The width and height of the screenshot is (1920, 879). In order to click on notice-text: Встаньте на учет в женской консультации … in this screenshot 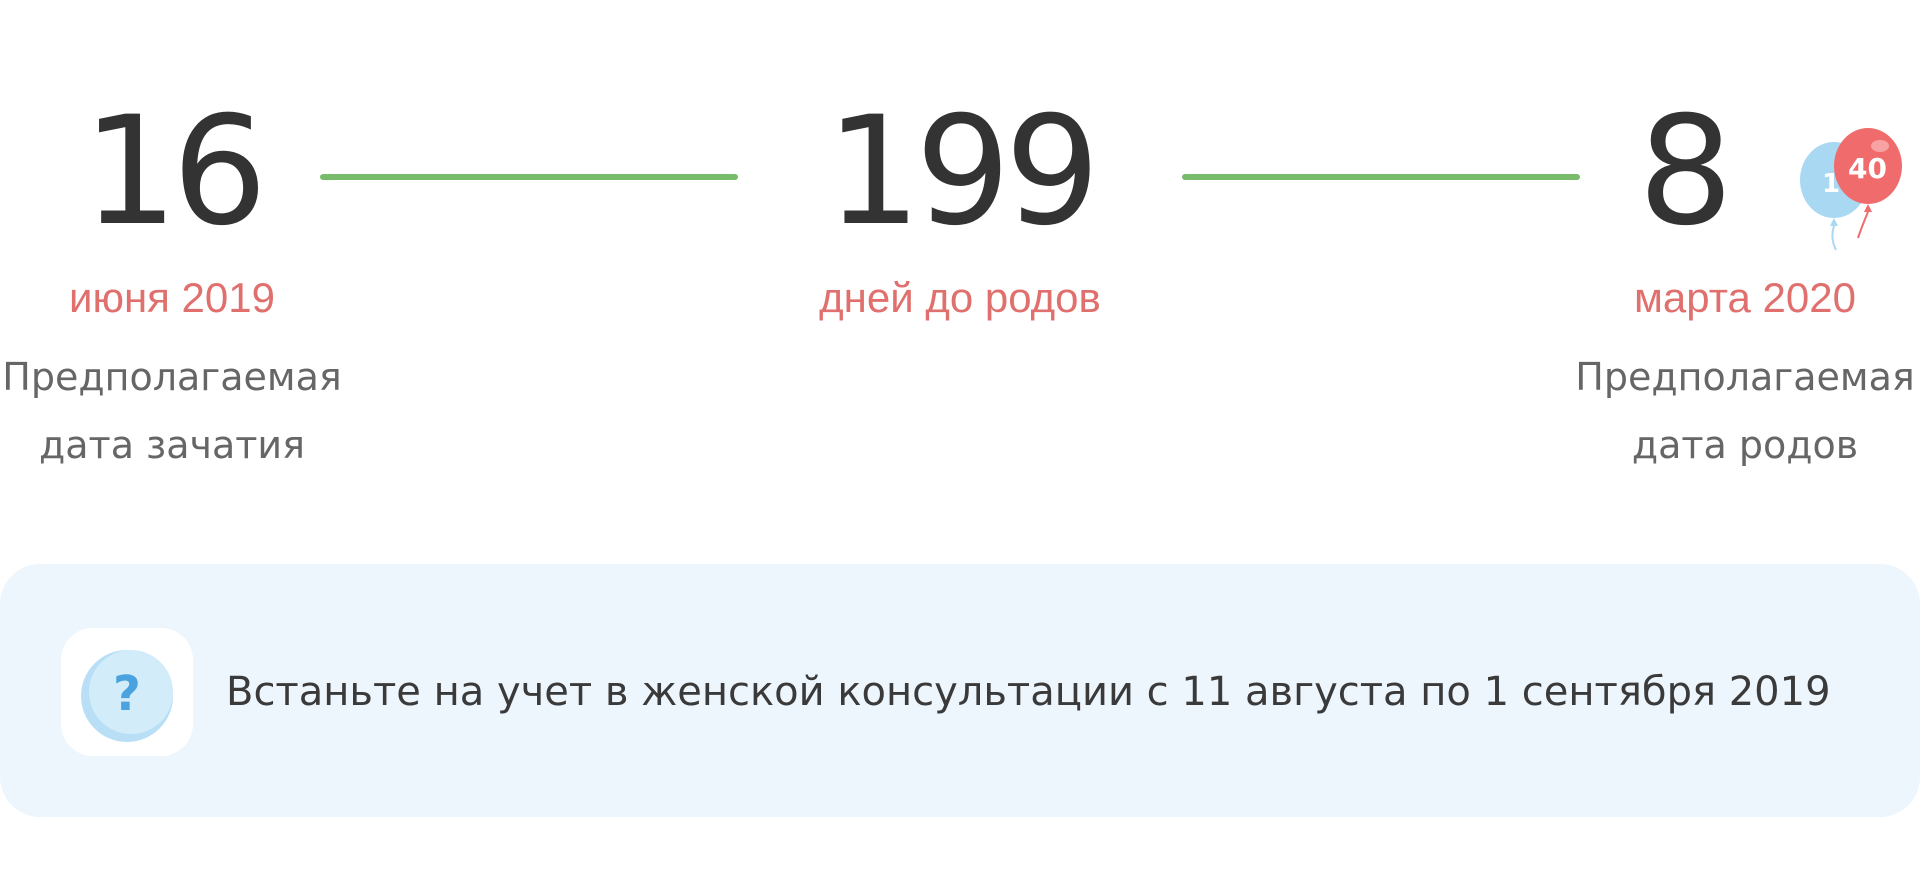, I will do `click(1028, 692)`.